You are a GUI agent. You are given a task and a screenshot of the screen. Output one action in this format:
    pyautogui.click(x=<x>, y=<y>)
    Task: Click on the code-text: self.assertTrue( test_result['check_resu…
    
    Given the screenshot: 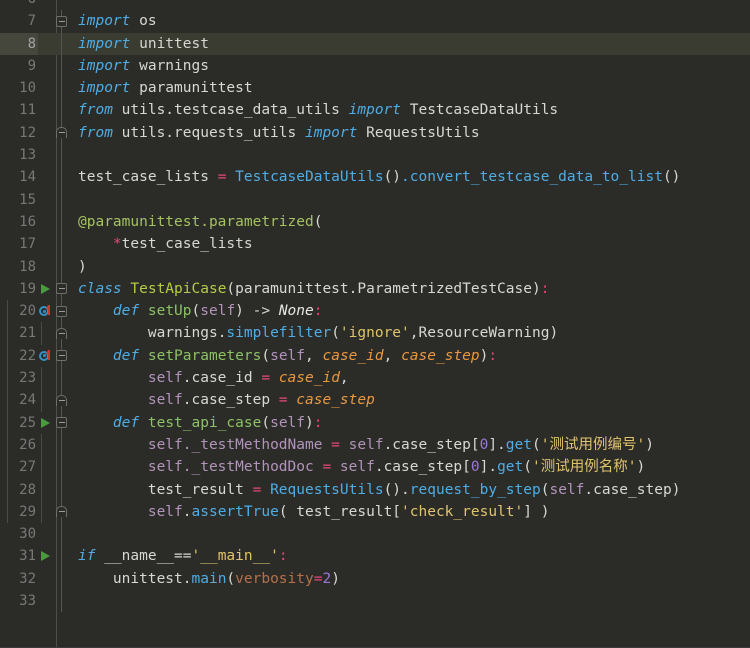 What is the action you would take?
    pyautogui.click(x=378, y=512)
    